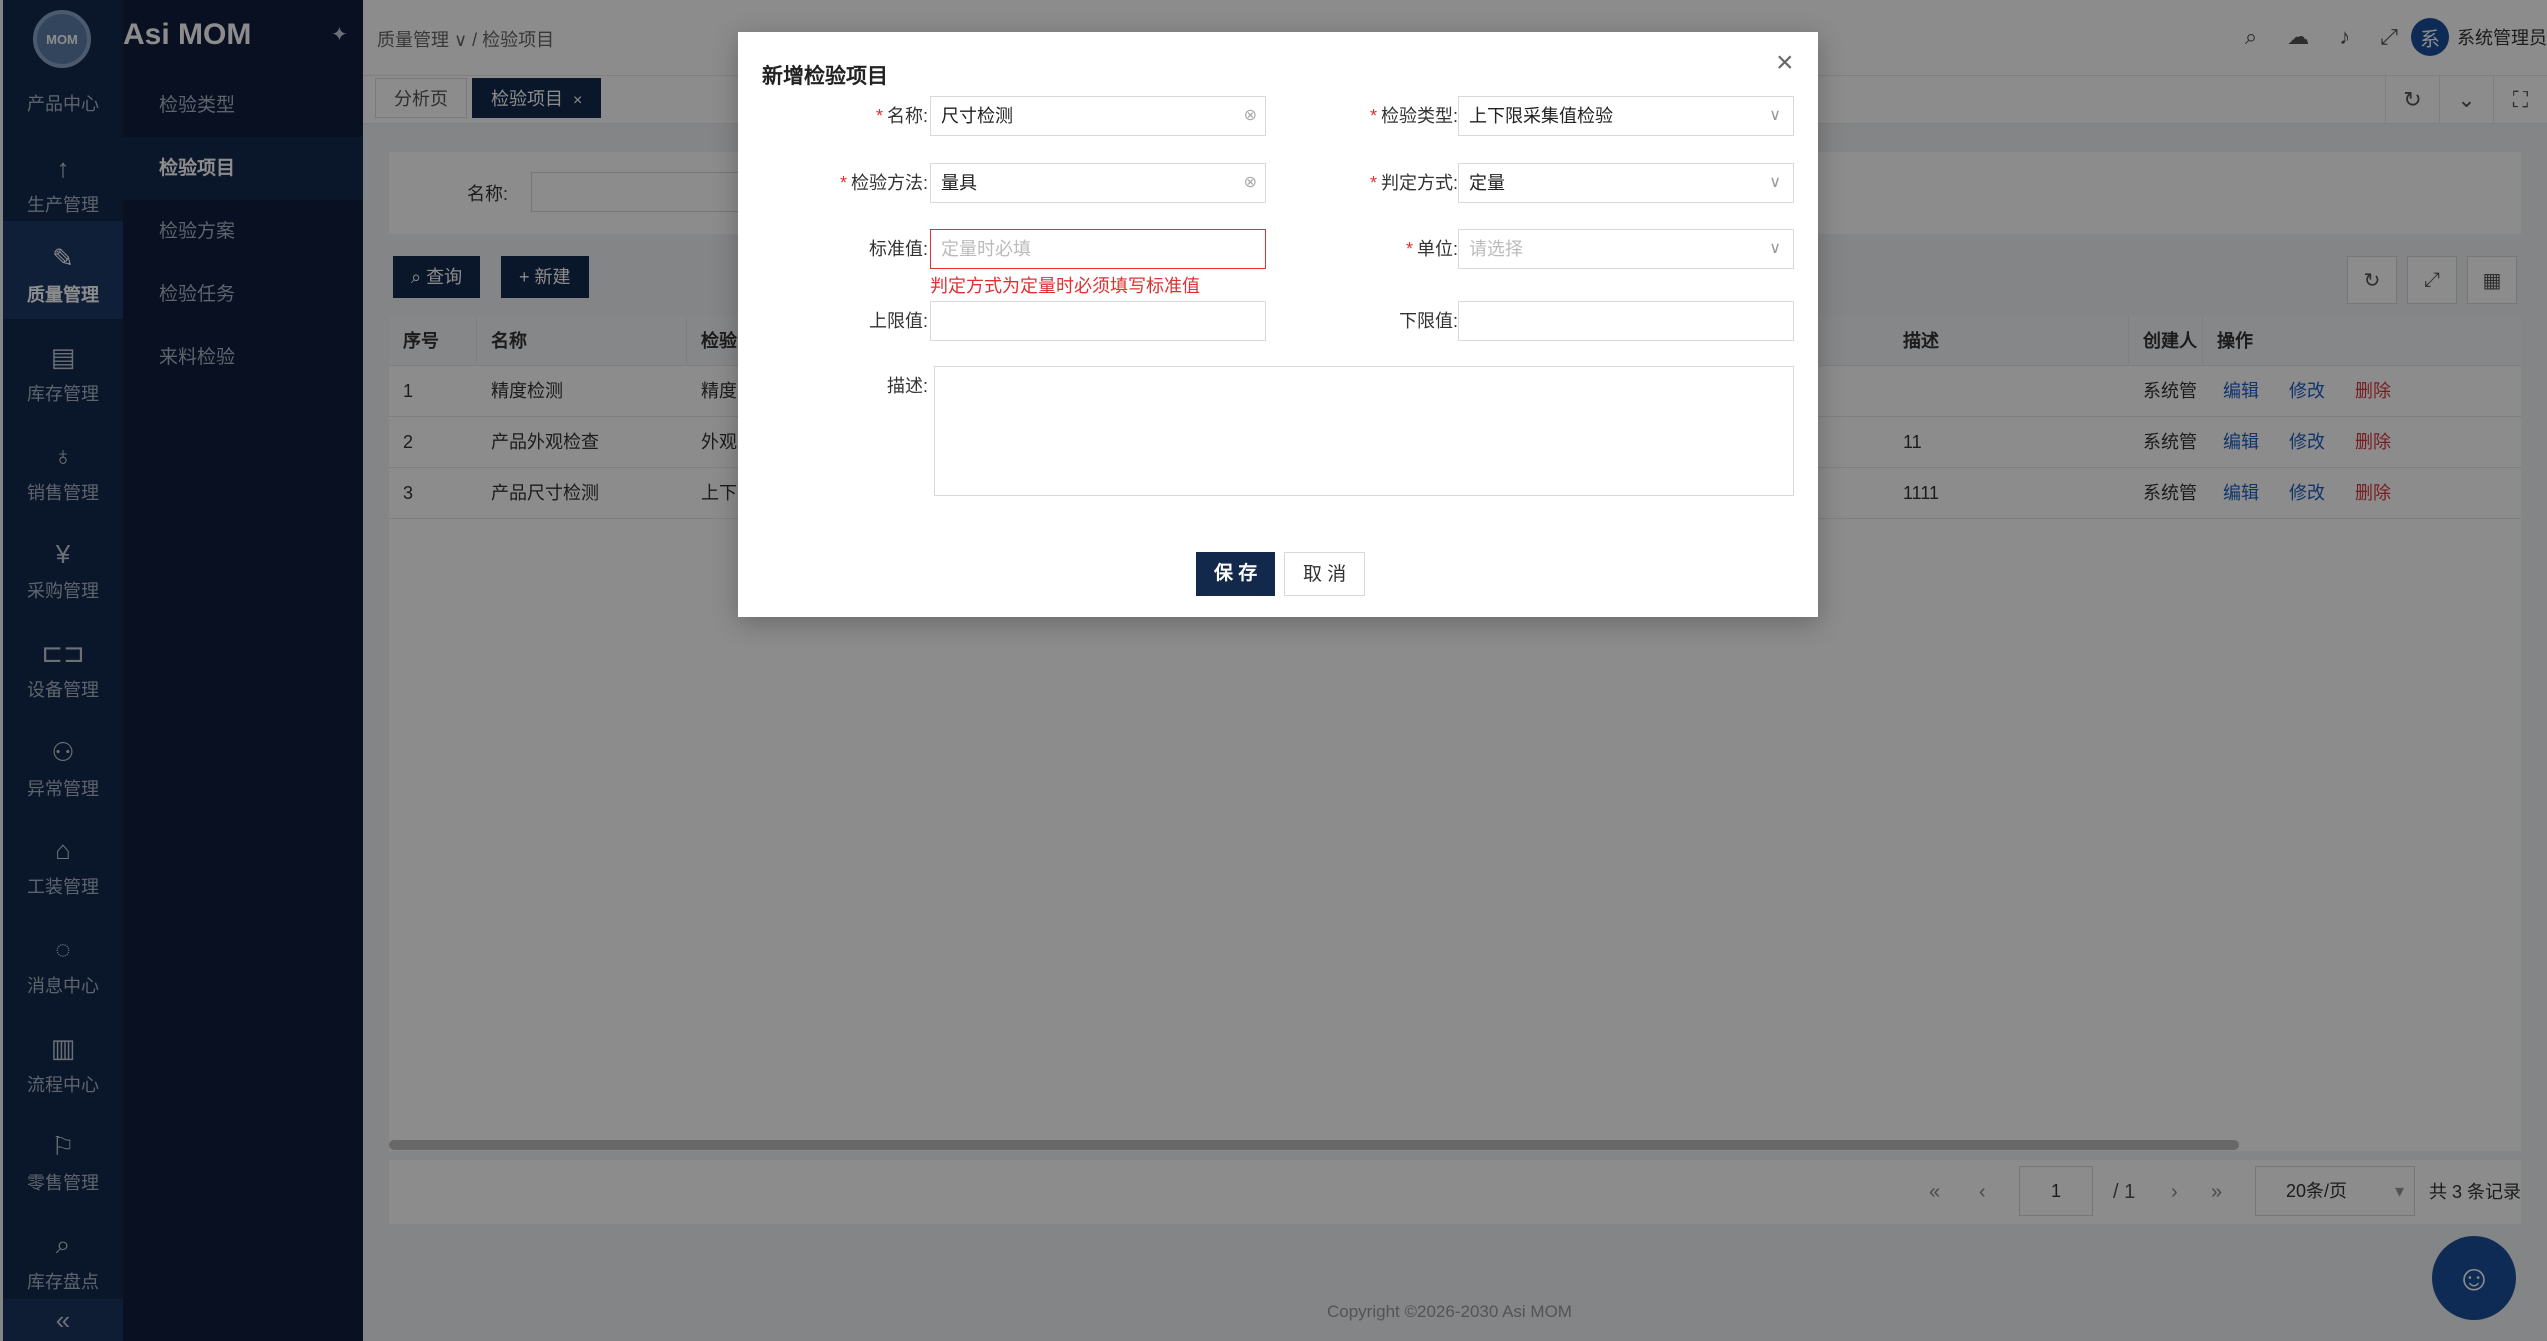  What do you see at coordinates (883, 183) in the screenshot?
I see `method-field-label: * 检验方法:` at bounding box center [883, 183].